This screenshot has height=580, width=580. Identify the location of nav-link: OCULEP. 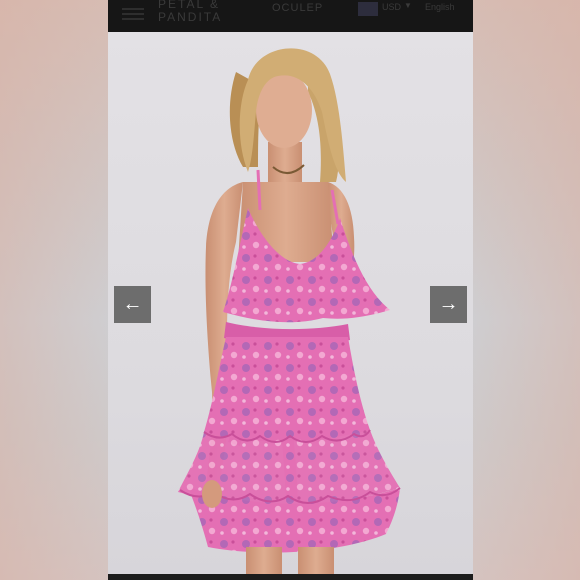
(297, 8).